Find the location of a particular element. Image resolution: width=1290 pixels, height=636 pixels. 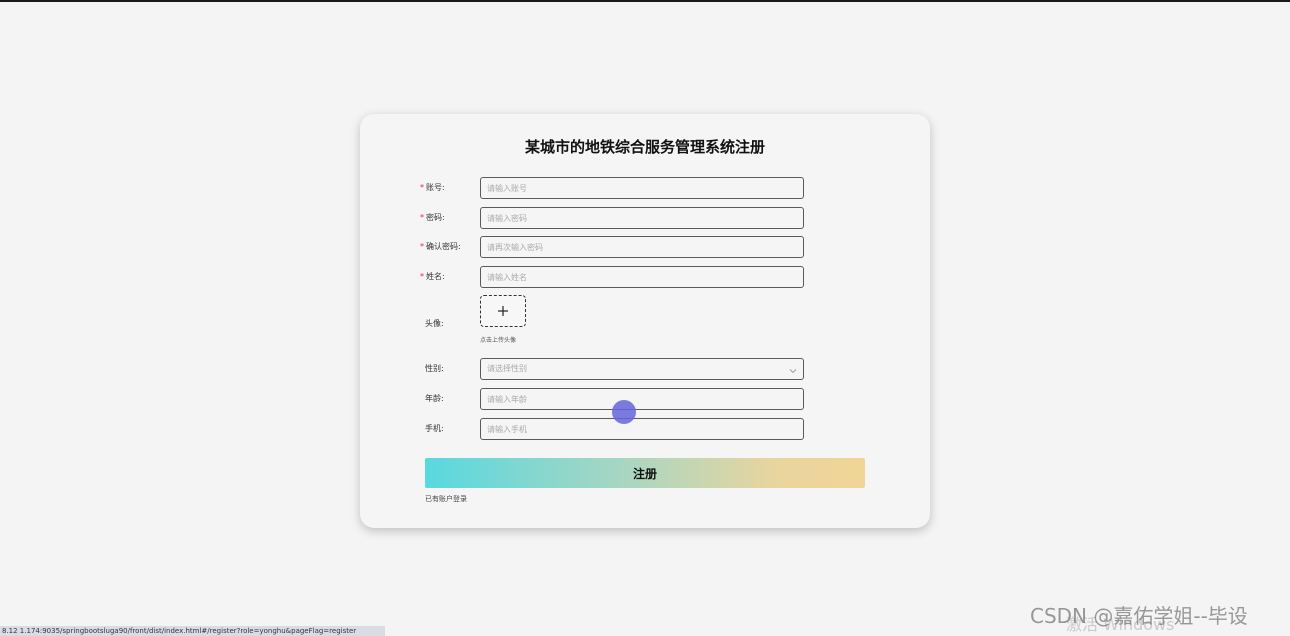

chevron-down-icon is located at coordinates (793, 373).